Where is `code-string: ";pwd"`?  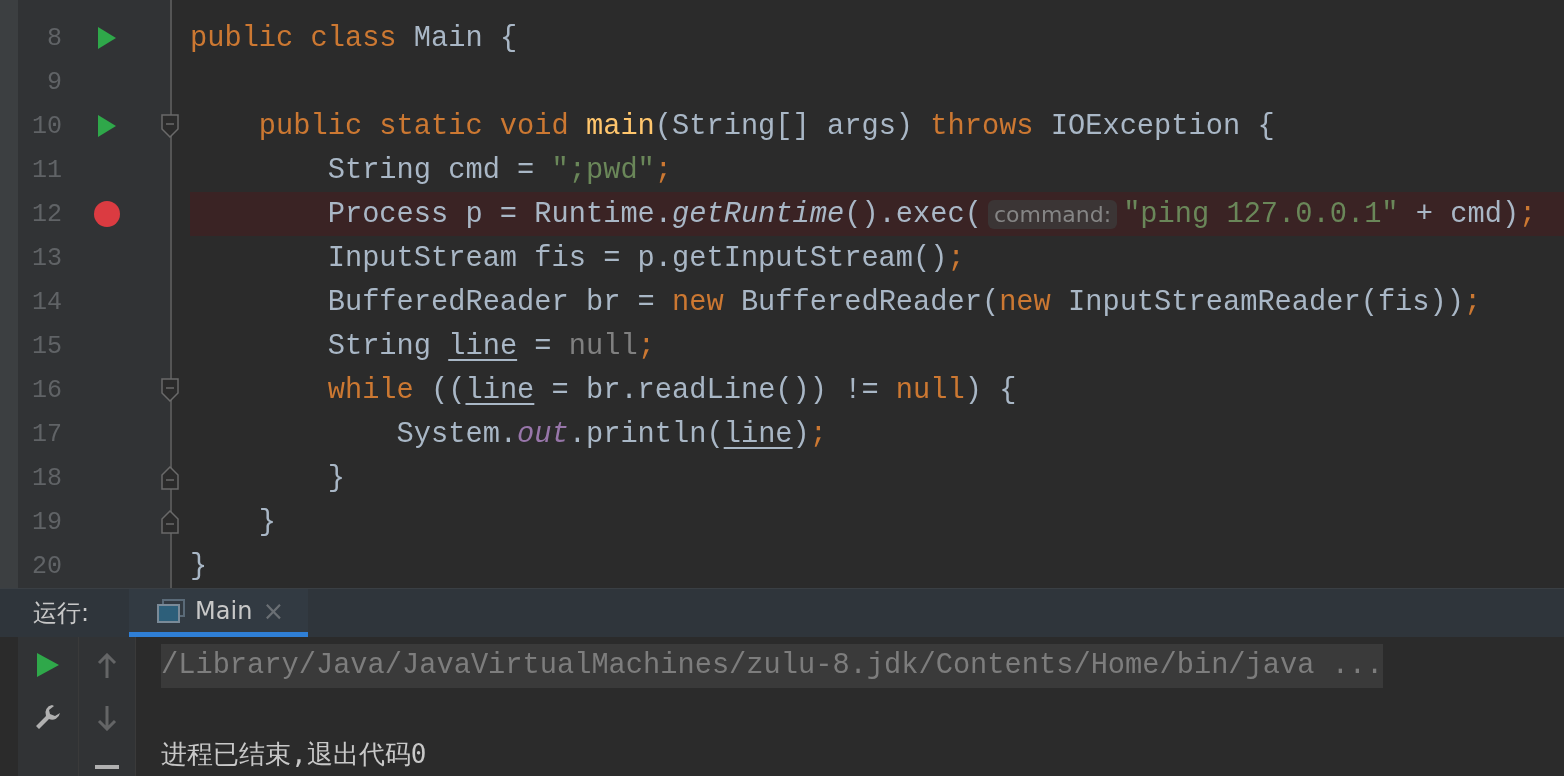 code-string: ";pwd" is located at coordinates (603, 170).